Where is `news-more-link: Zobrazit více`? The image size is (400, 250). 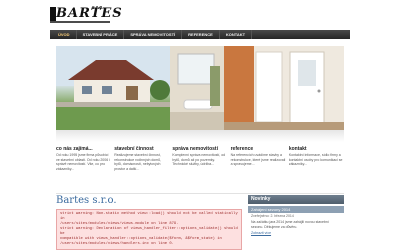
news-more-link: Zobrazit více is located at coordinates (261, 233).